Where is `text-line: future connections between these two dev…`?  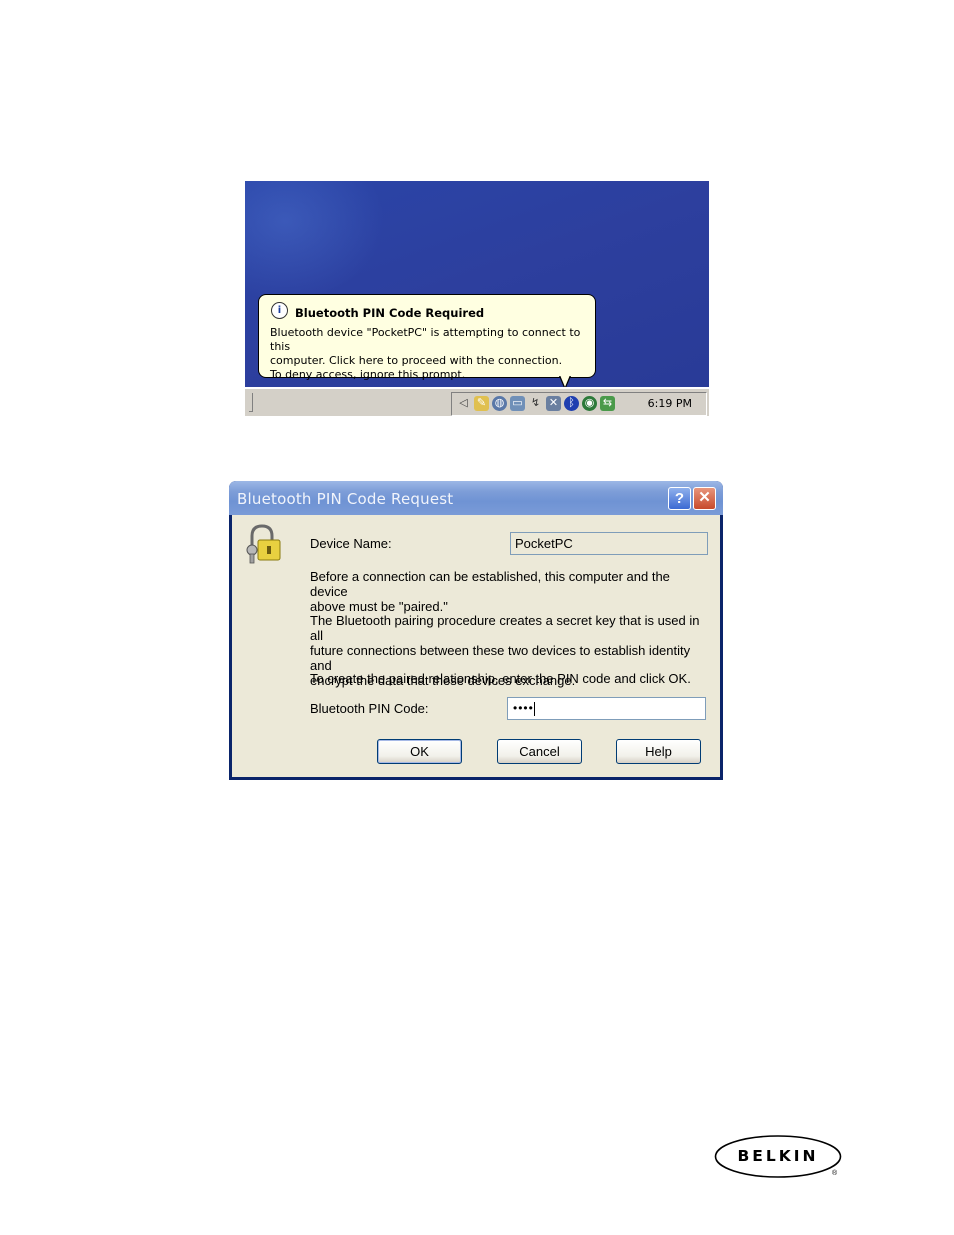 text-line: future connections between these two dev… is located at coordinates (500, 658).